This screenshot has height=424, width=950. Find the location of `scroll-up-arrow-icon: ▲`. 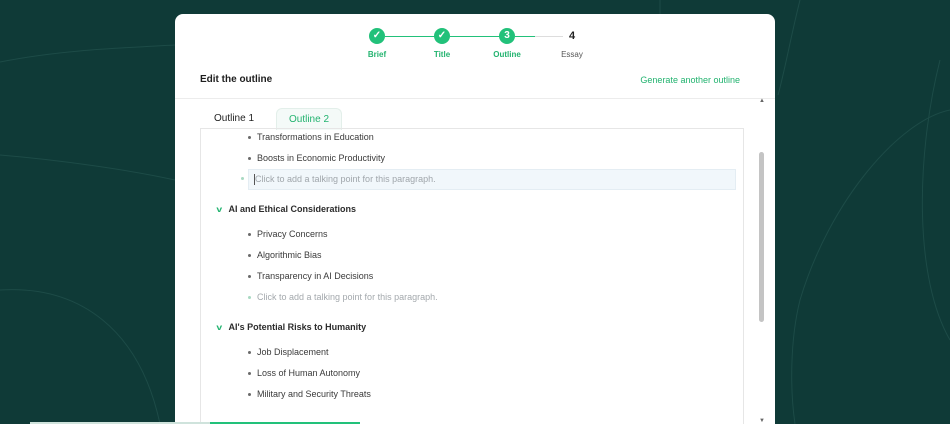

scroll-up-arrow-icon: ▲ is located at coordinates (762, 101).